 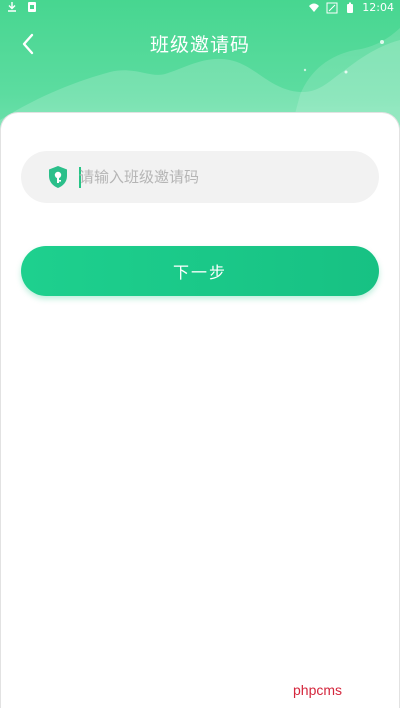 What do you see at coordinates (199, 45) in the screenshot?
I see `page-title: 班级邀请码` at bounding box center [199, 45].